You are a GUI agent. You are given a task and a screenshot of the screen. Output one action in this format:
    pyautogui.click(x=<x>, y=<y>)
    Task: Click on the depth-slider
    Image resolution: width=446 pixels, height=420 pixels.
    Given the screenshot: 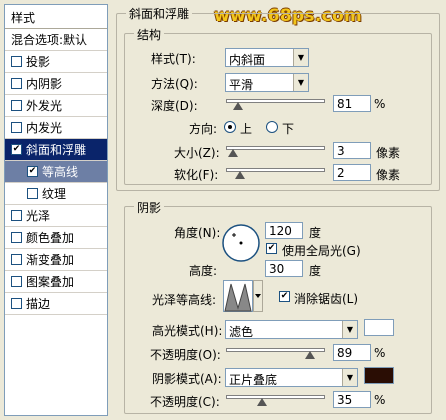 What is the action you would take?
    pyautogui.click(x=275, y=103)
    